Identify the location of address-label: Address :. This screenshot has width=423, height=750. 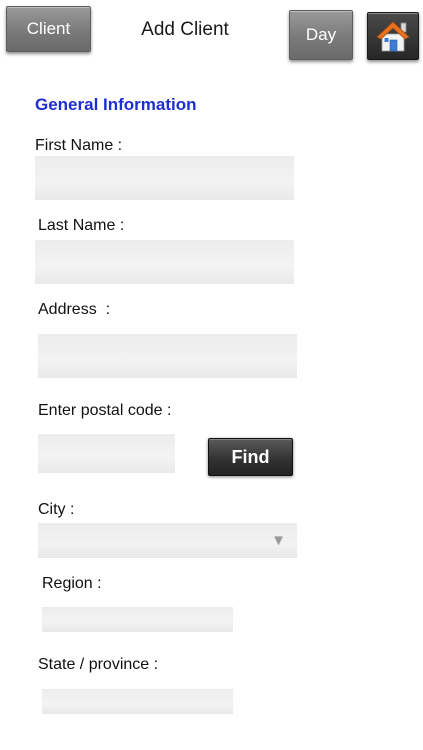
(74, 309).